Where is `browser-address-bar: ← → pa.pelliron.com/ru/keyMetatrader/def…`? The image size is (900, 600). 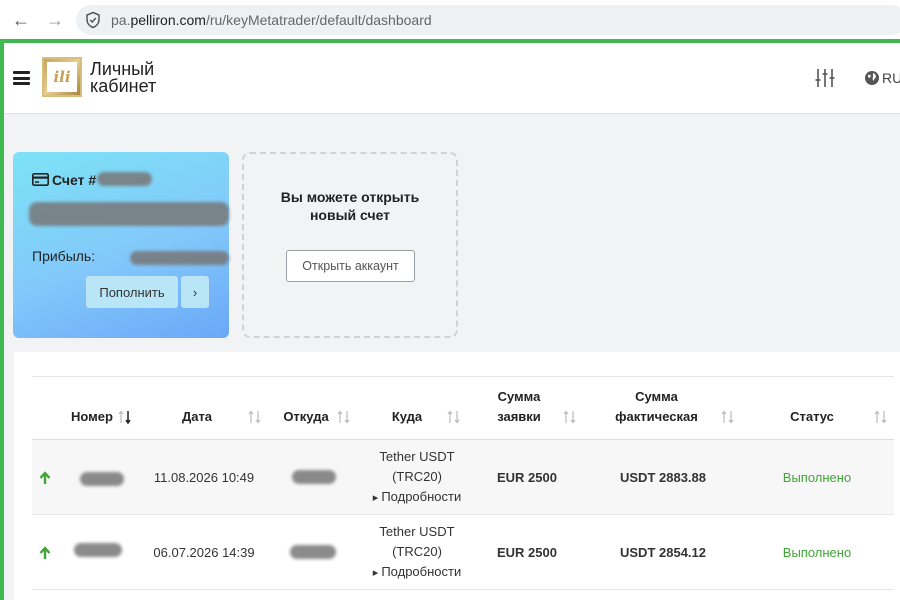
browser-address-bar: ← → pa.pelliron.com/ru/keyMetatrader/def… is located at coordinates (450, 20).